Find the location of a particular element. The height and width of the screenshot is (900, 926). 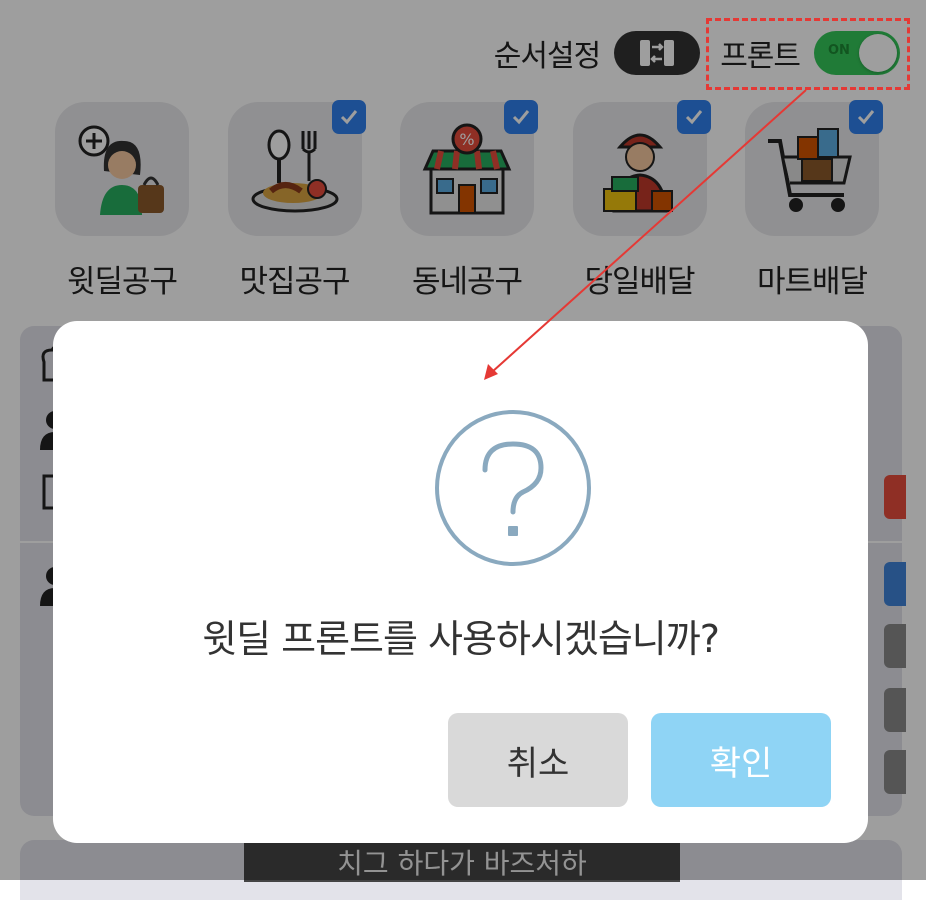

cancel-button: 취소 is located at coordinates (538, 760).